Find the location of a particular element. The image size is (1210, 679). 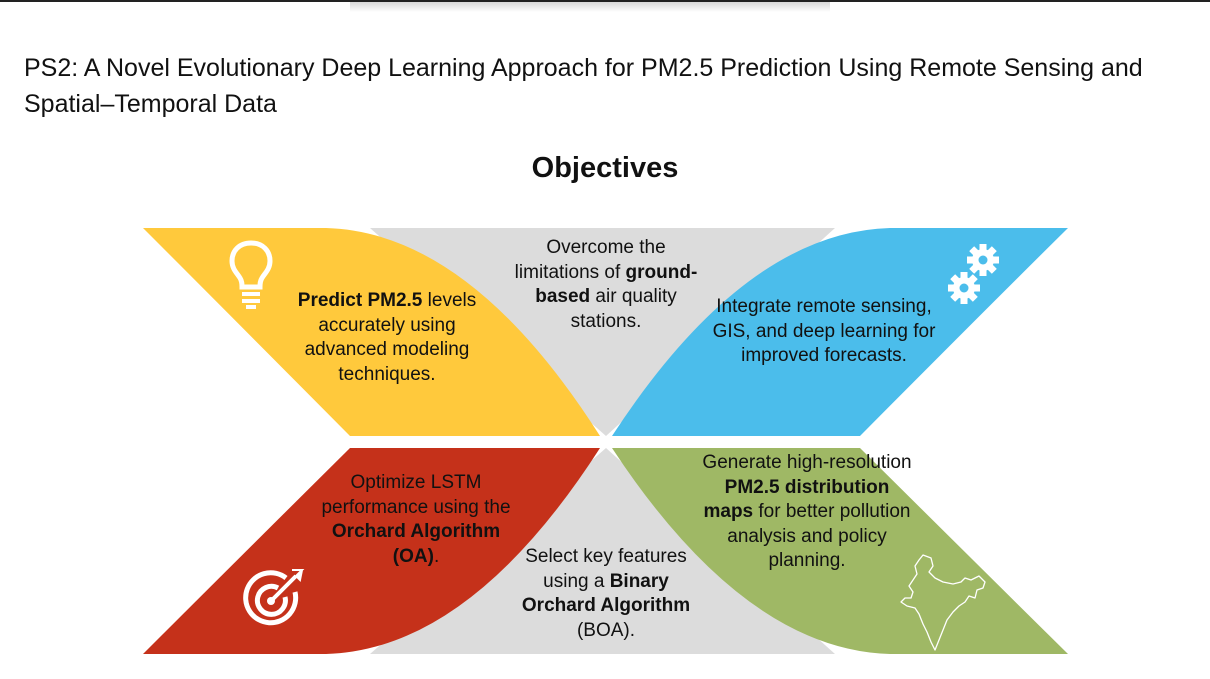

target-icon is located at coordinates (274, 597).